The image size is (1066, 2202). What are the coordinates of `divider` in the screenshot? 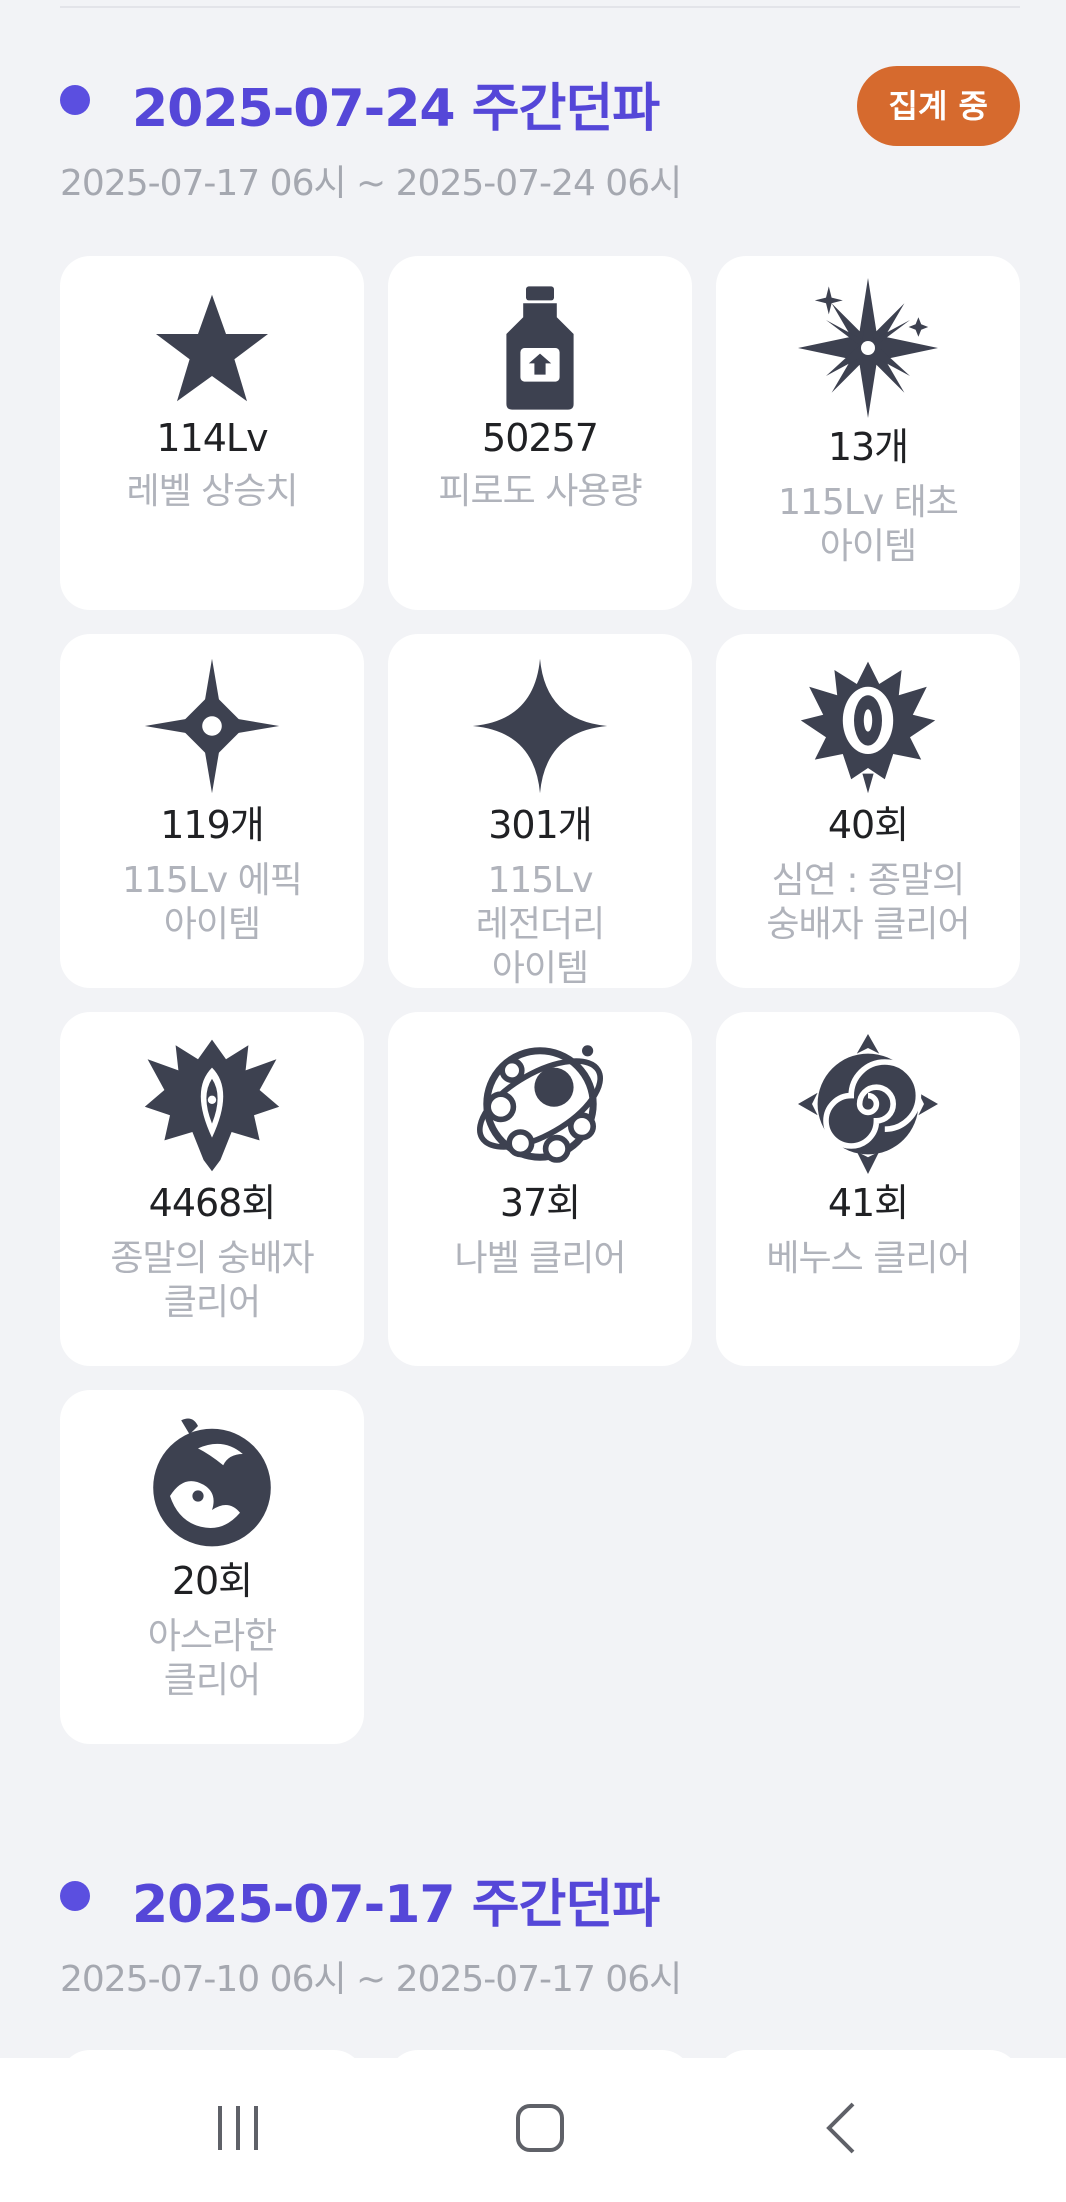 It's located at (540, 4).